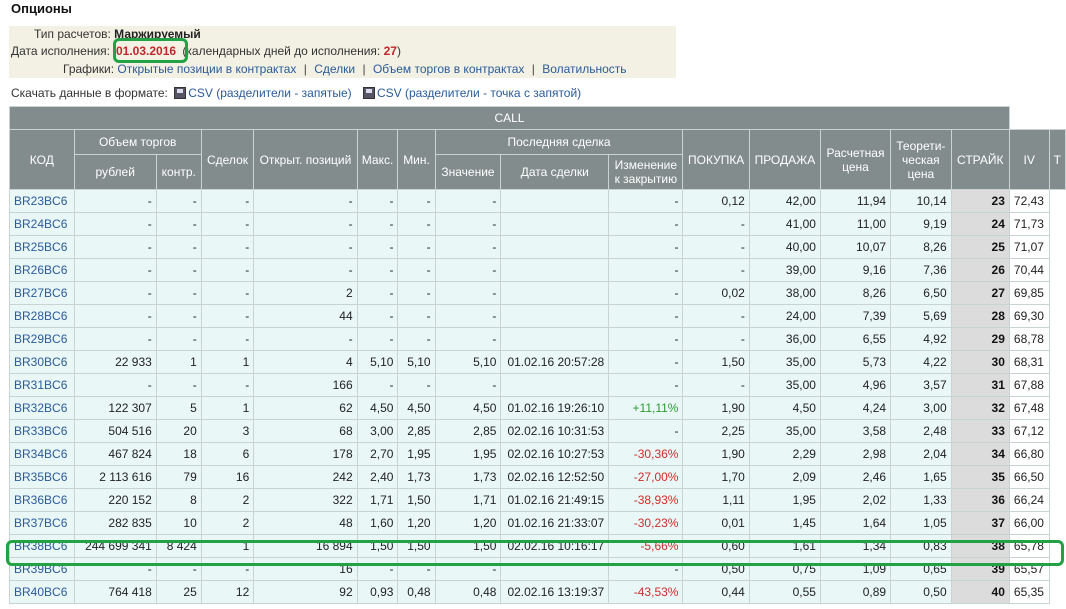 Image resolution: width=1066 pixels, height=609 pixels. I want to click on col-min-header: Мин., so click(416, 159).